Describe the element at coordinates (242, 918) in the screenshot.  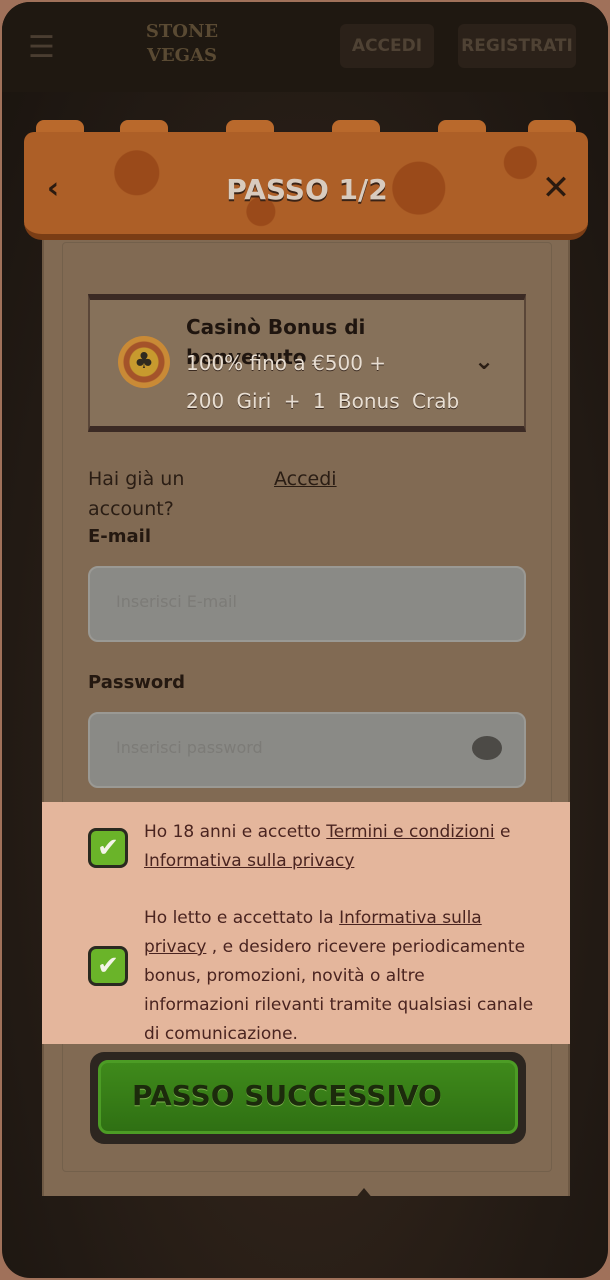
I see `consent-text-part: Ho letto e accettato la` at that location.